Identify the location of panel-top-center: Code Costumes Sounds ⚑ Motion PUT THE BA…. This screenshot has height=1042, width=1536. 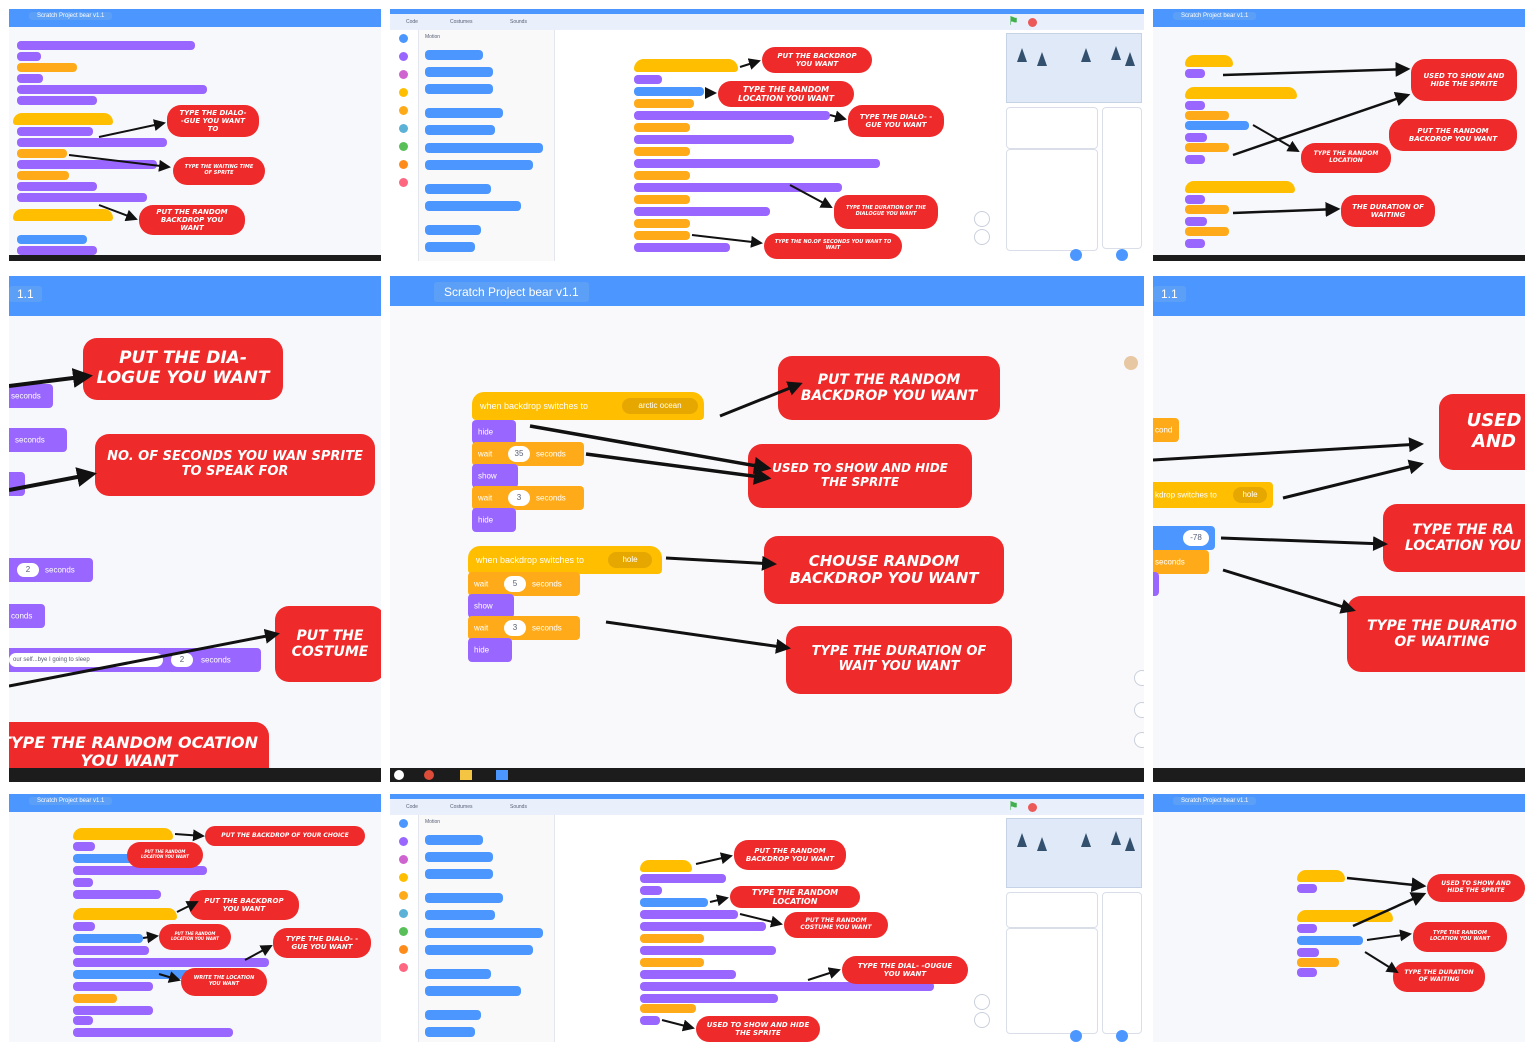
(767, 135).